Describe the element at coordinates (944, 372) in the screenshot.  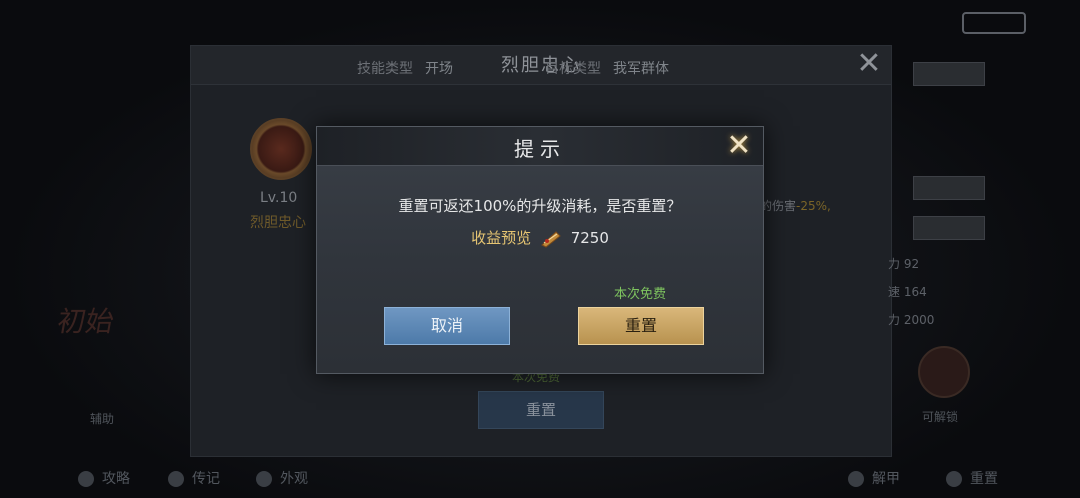
I see `unlock-badge-icon` at that location.